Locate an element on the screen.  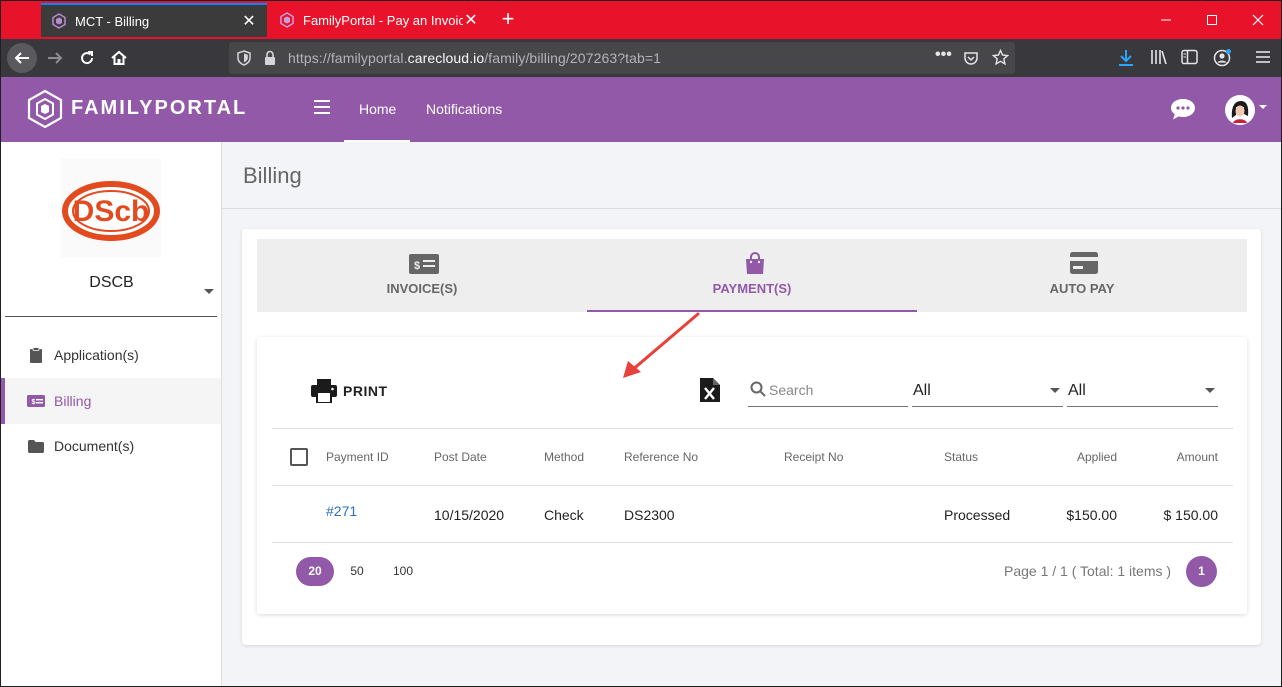
sidebar-item-billing: $ Billing is located at coordinates (111, 401).